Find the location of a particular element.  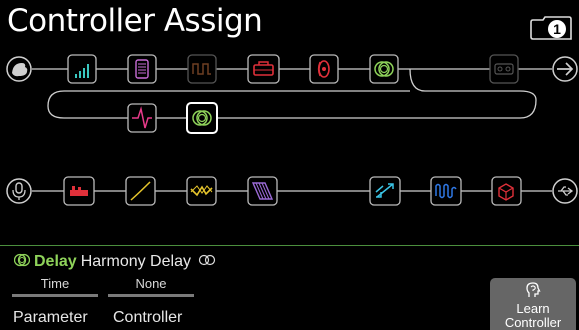

distortion-icon is located at coordinates (79, 191).